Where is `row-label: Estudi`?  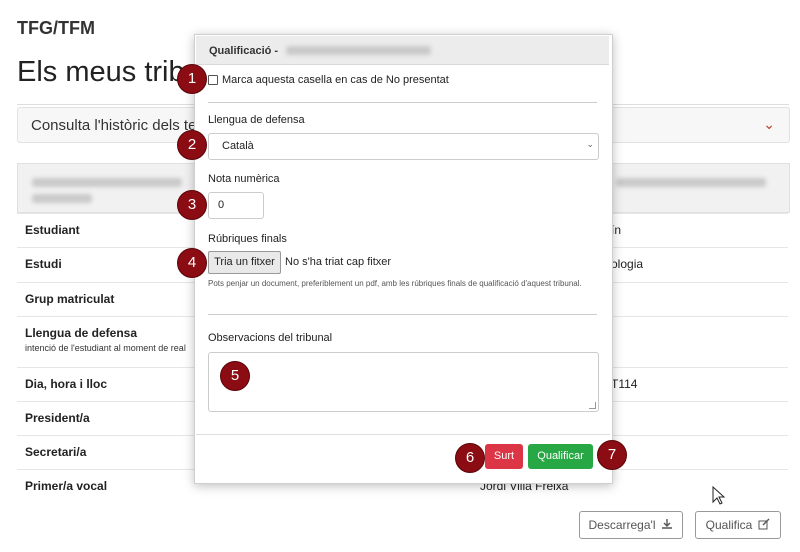 row-label: Estudi is located at coordinates (43, 264).